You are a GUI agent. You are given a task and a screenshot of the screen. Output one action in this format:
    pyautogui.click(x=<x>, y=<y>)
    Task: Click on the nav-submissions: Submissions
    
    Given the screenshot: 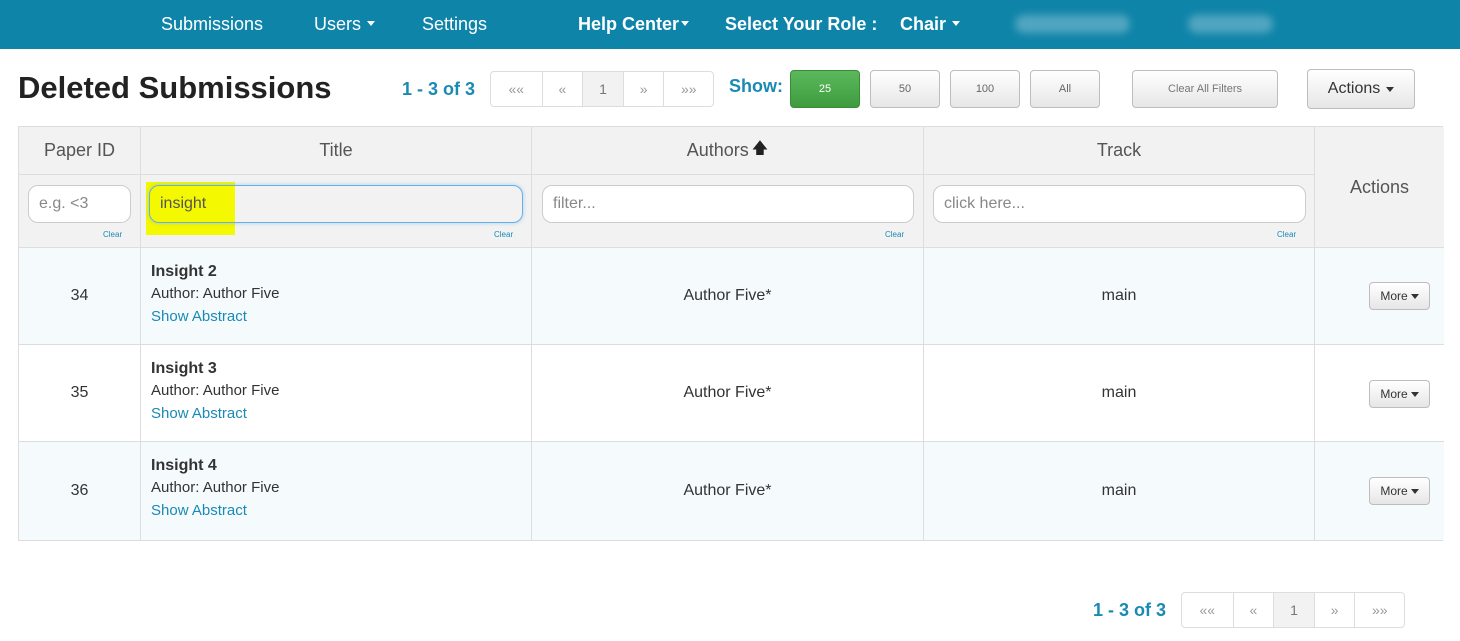 What is the action you would take?
    pyautogui.click(x=212, y=24)
    